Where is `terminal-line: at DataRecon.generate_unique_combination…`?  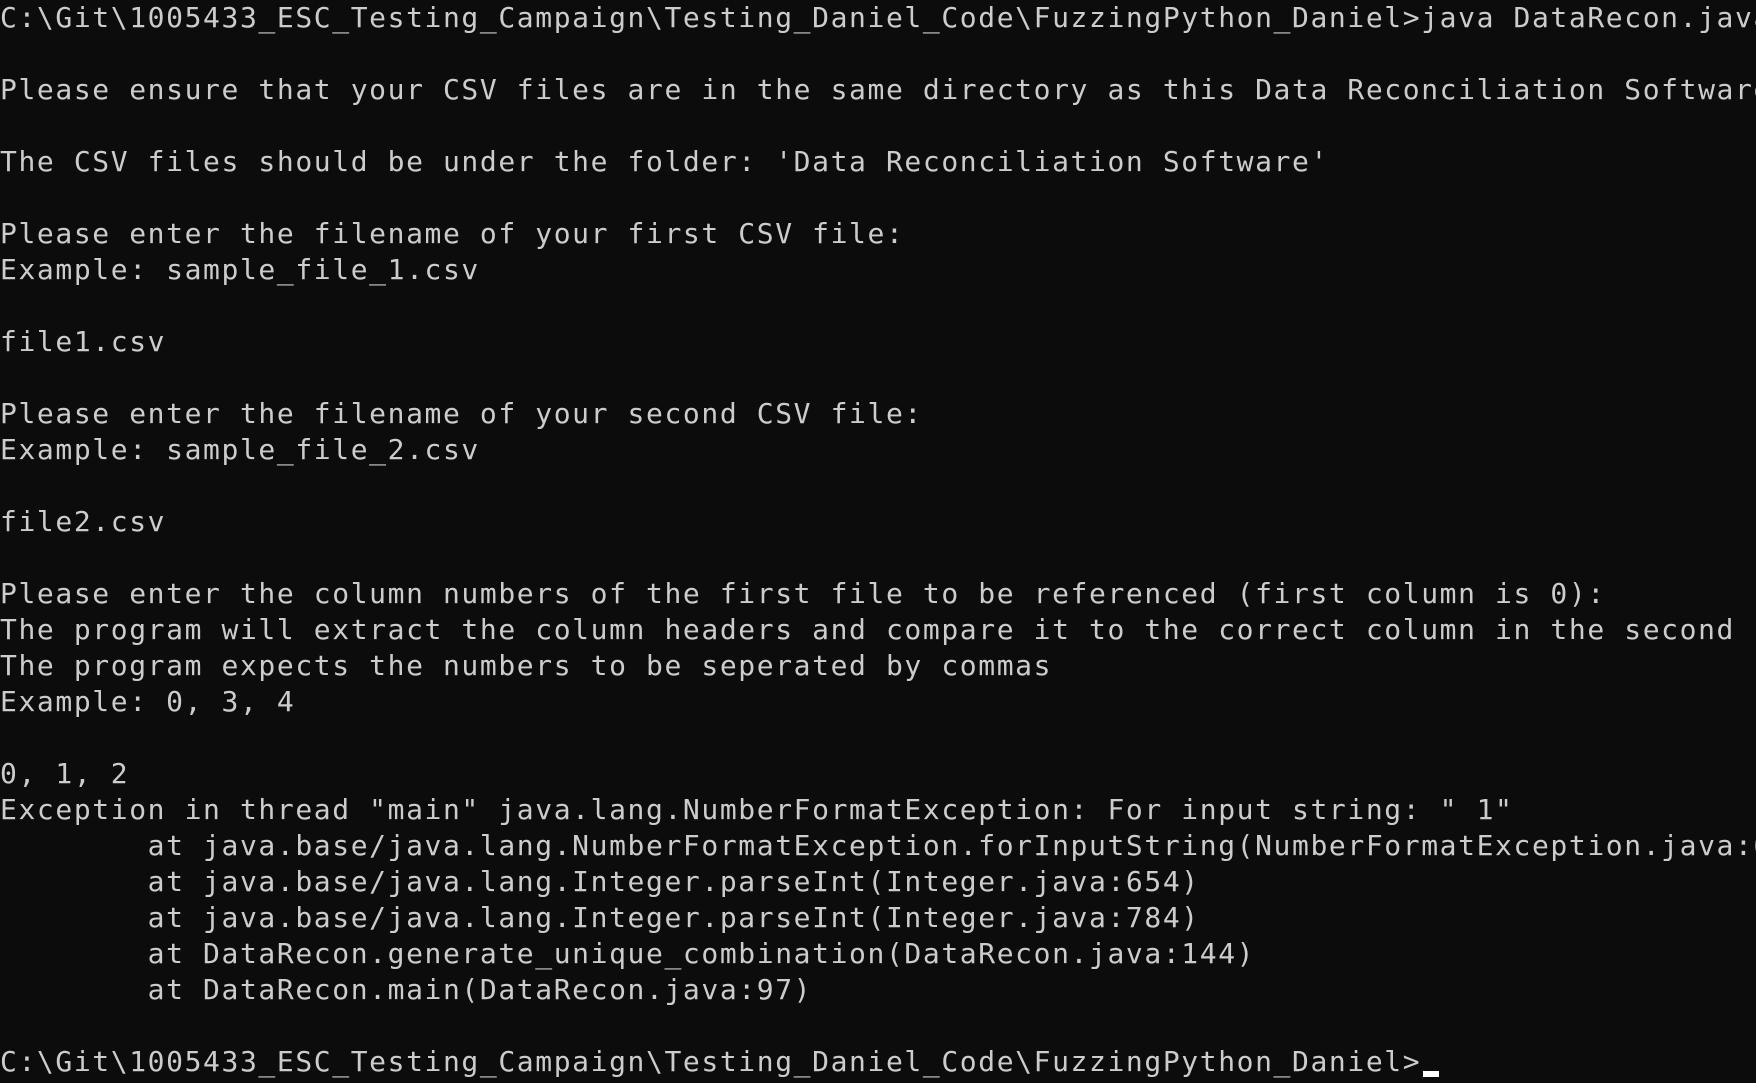
terminal-line: at DataRecon.generate_unique_combination… is located at coordinates (628, 953).